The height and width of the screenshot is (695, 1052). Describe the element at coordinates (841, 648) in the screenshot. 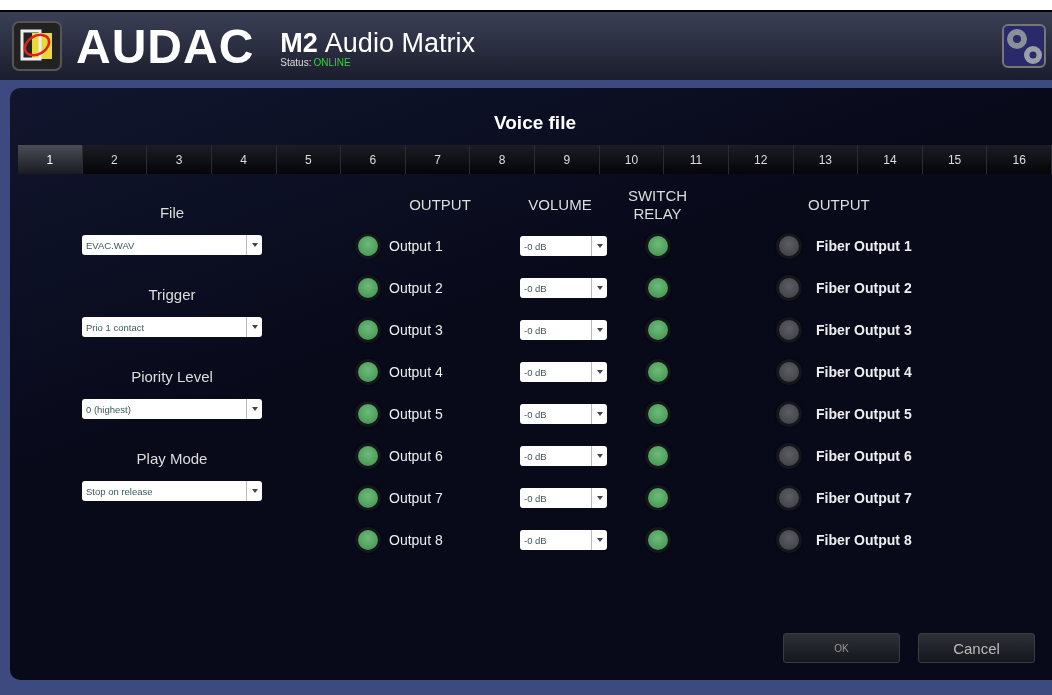

I see `ok-button: OK` at that location.